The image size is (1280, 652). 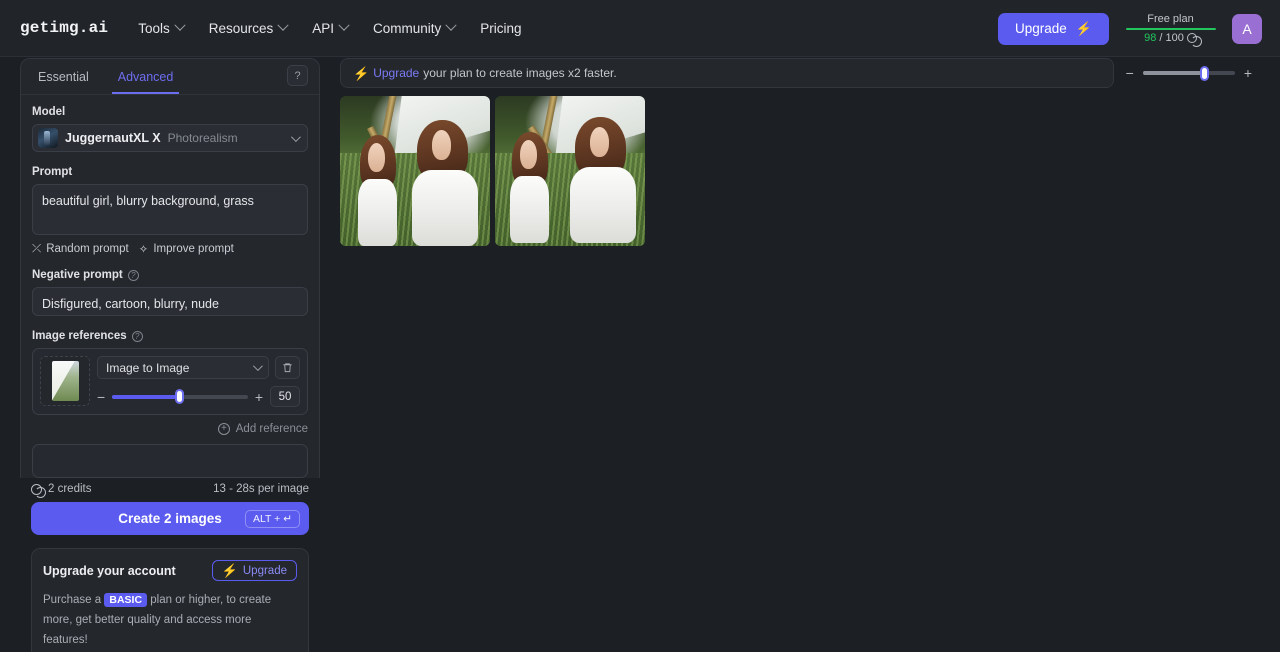 I want to click on tab-essential: Essential, so click(x=63, y=77).